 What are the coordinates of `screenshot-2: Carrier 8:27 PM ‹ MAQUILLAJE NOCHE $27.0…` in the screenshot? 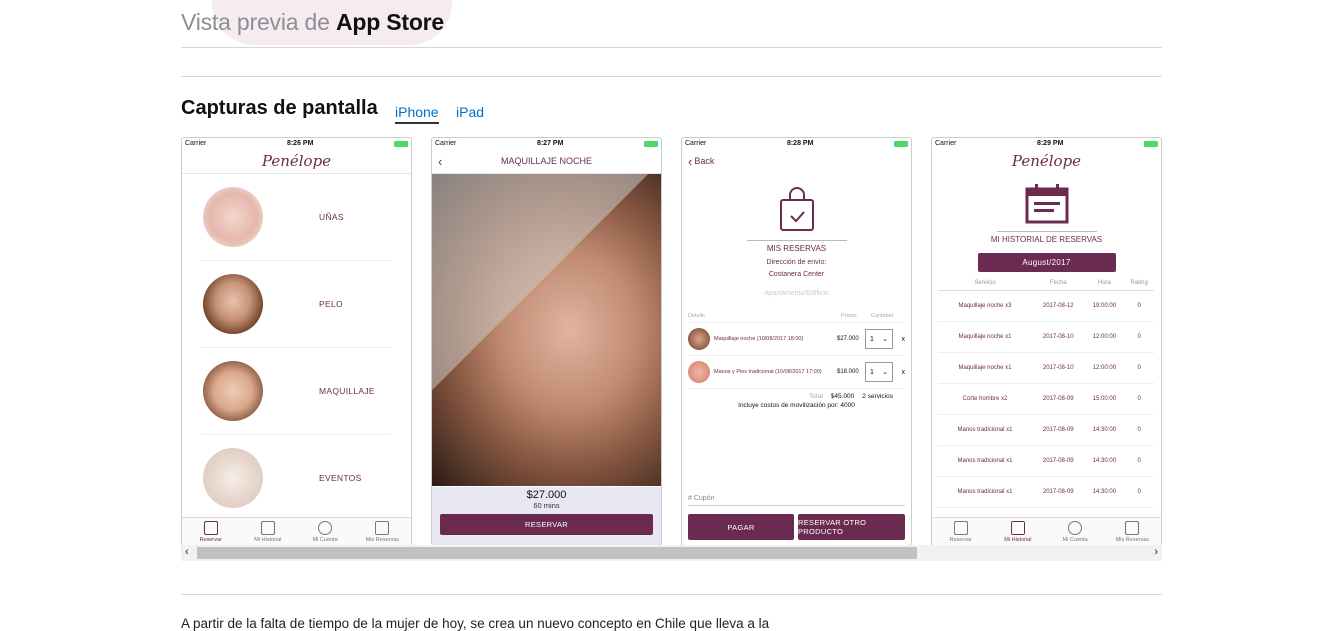 It's located at (546, 341).